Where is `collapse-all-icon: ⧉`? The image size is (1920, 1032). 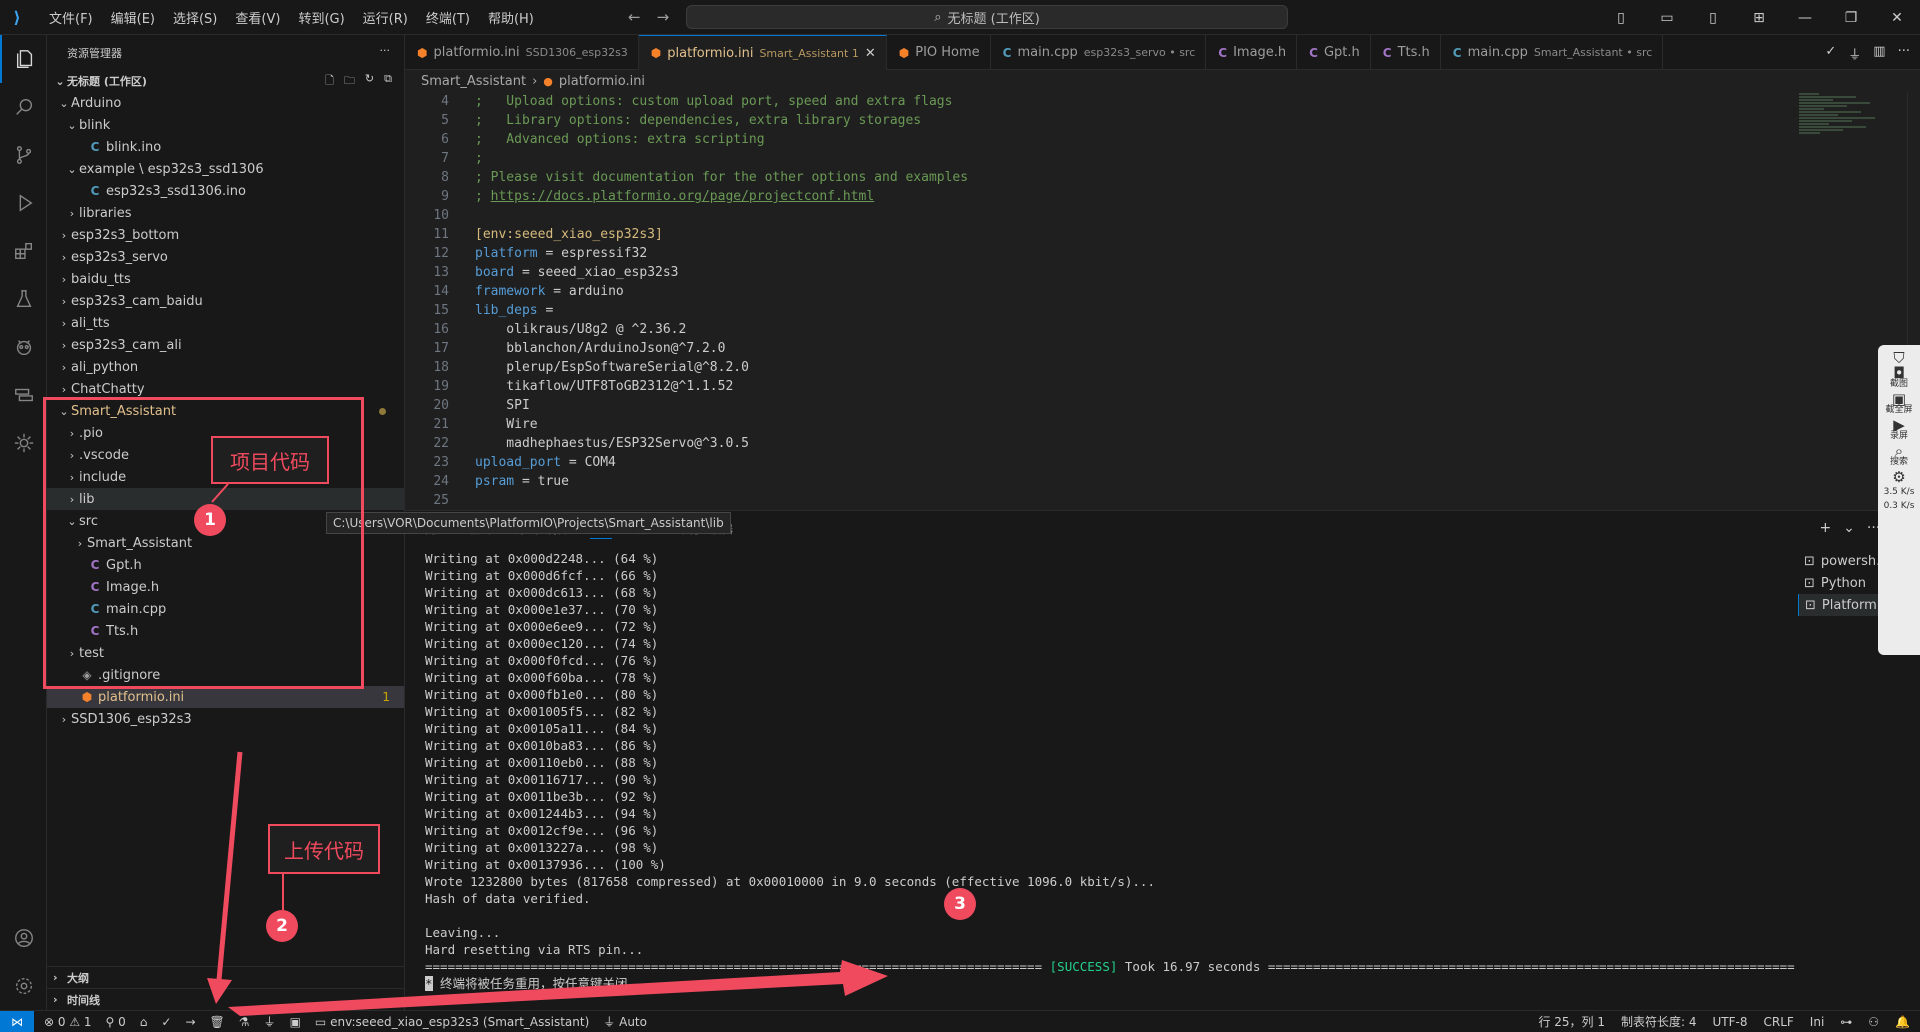 collapse-all-icon: ⧉ is located at coordinates (388, 81).